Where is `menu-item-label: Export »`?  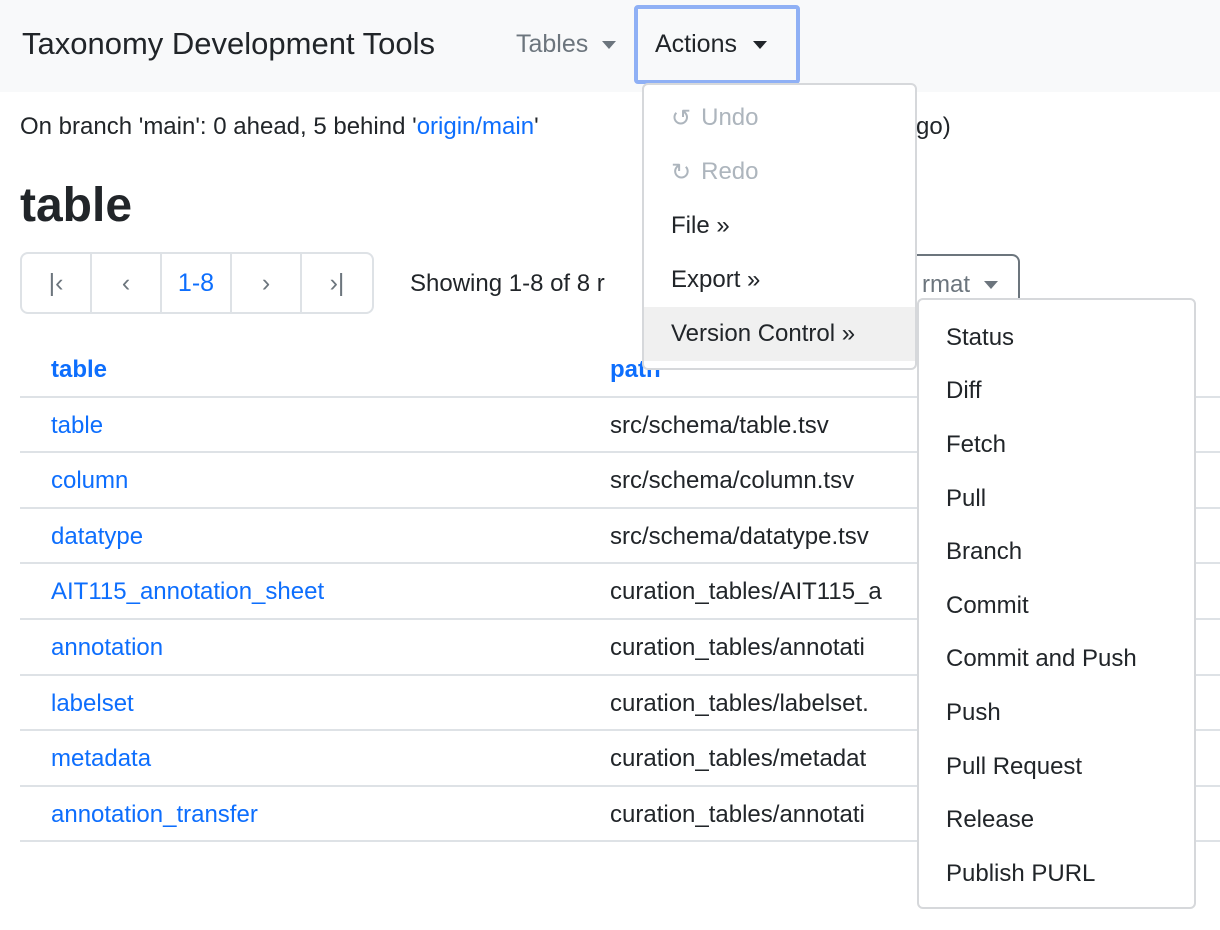 menu-item-label: Export » is located at coordinates (716, 279).